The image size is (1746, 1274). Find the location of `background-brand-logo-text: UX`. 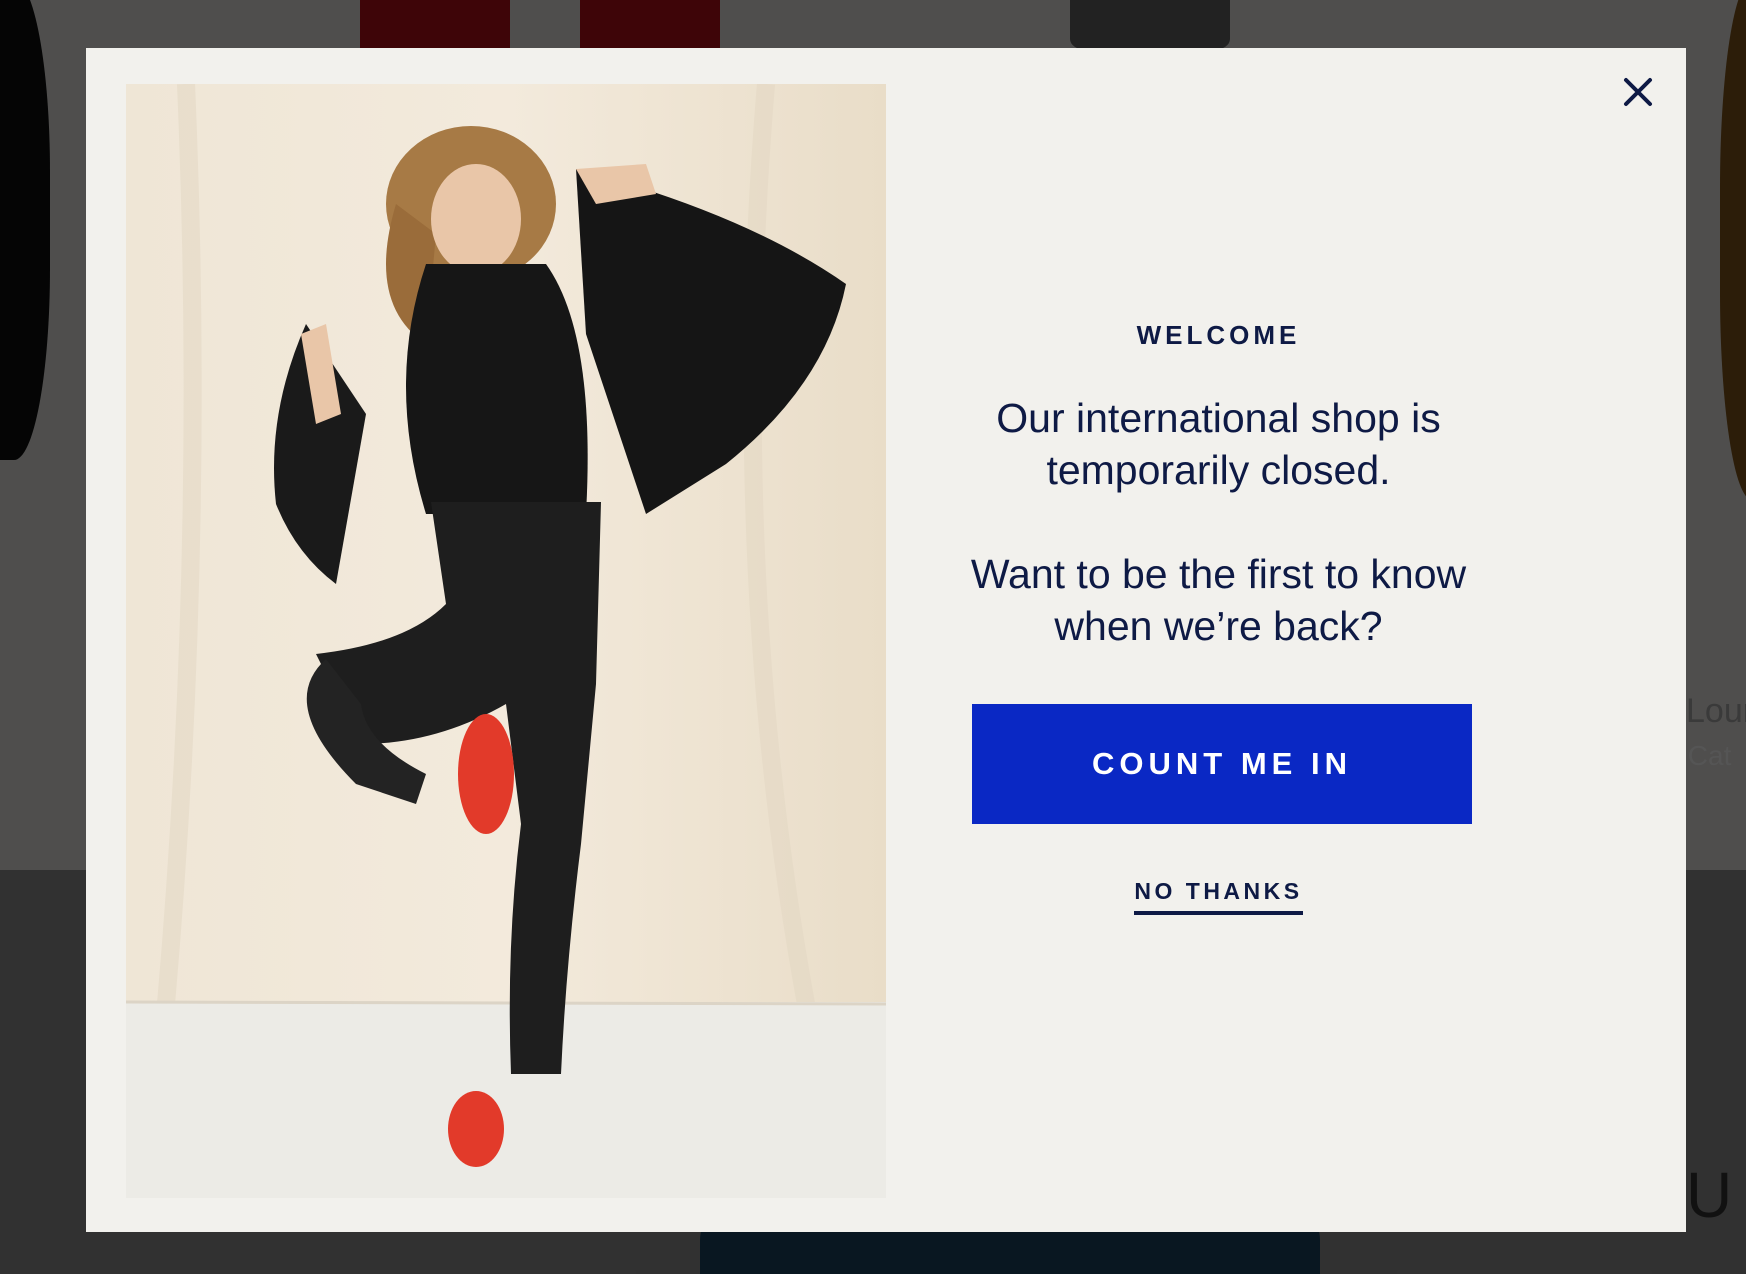

background-brand-logo-text: UX is located at coordinates (1716, 1195).